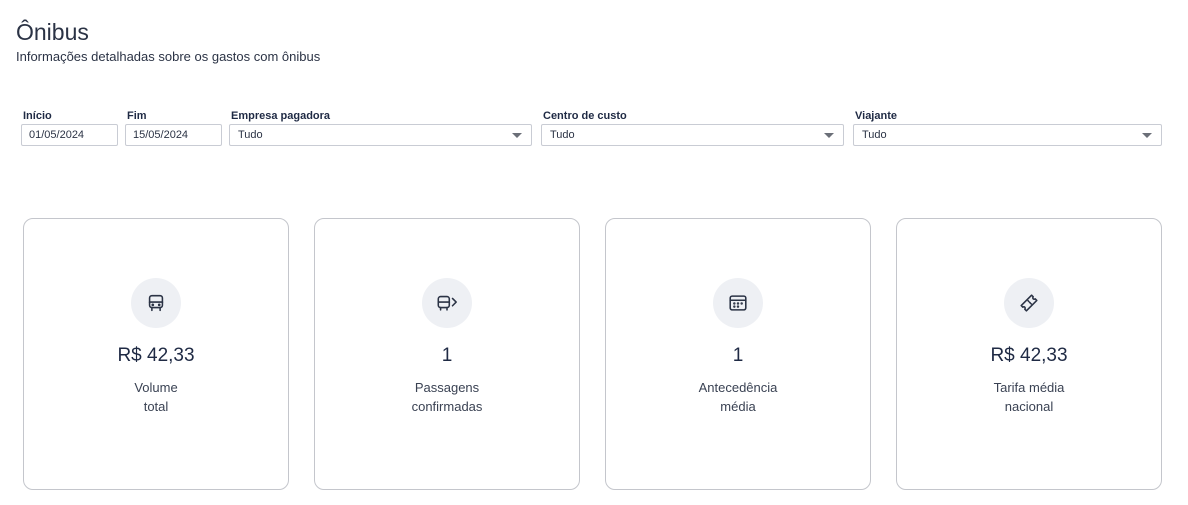 The width and height of the screenshot is (1188, 505). I want to click on start-date-label: Início, so click(37, 116).